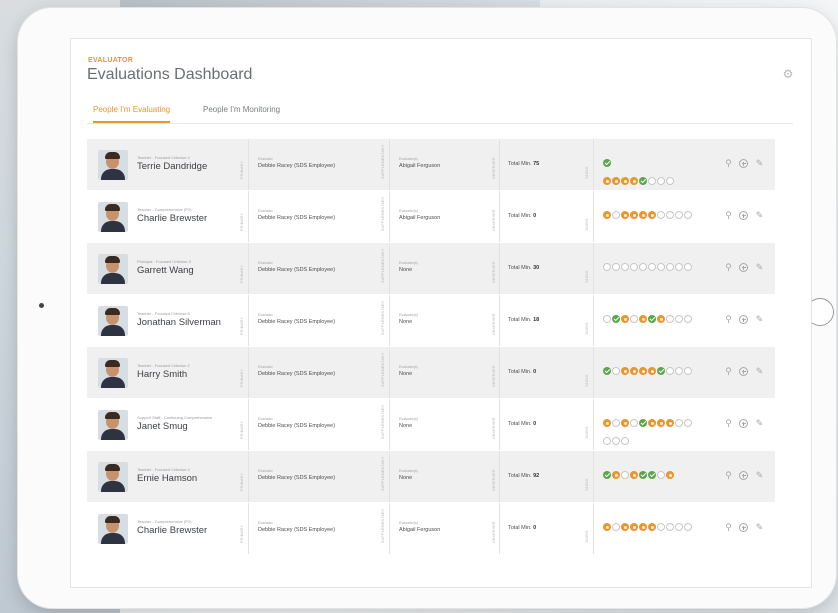 This screenshot has width=838, height=613. Describe the element at coordinates (179, 322) in the screenshot. I see `evaluatee-name: Jonathan Silverman` at that location.